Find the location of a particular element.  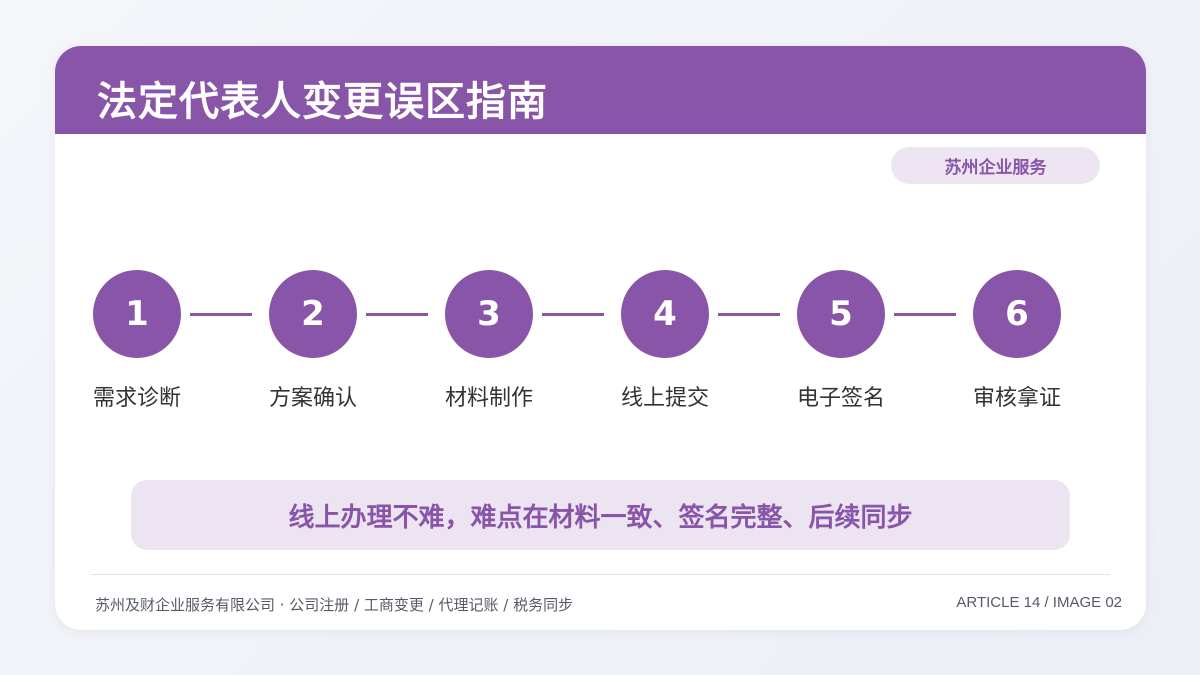

step-number-circle: 3 is located at coordinates (489, 314).